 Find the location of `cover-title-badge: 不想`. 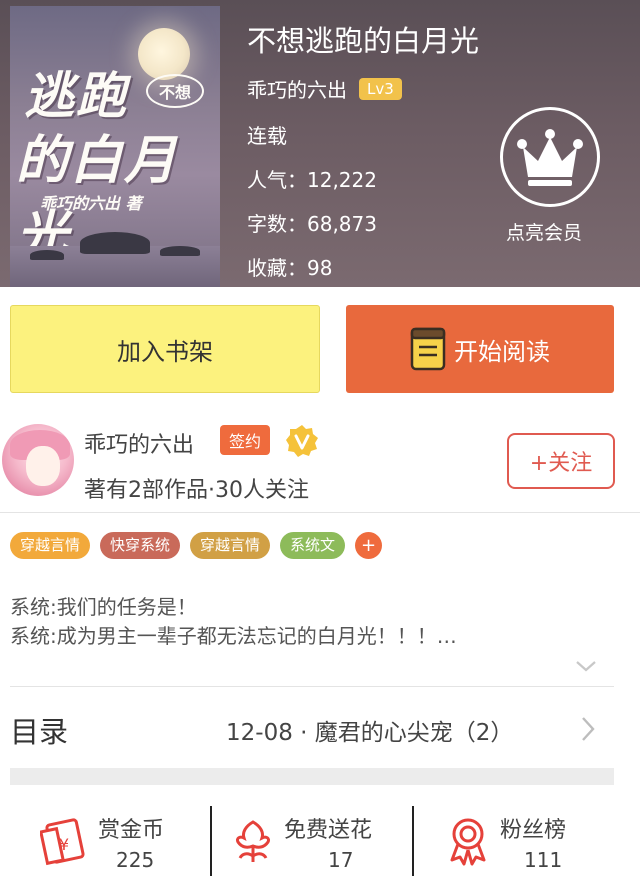

cover-title-badge: 不想 is located at coordinates (175, 91).